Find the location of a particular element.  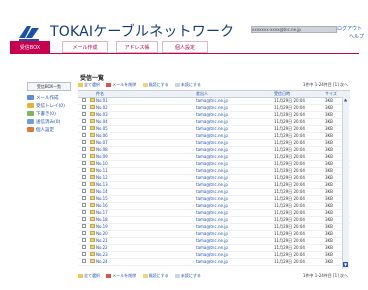

row-subject: No.08 is located at coordinates (102, 149).